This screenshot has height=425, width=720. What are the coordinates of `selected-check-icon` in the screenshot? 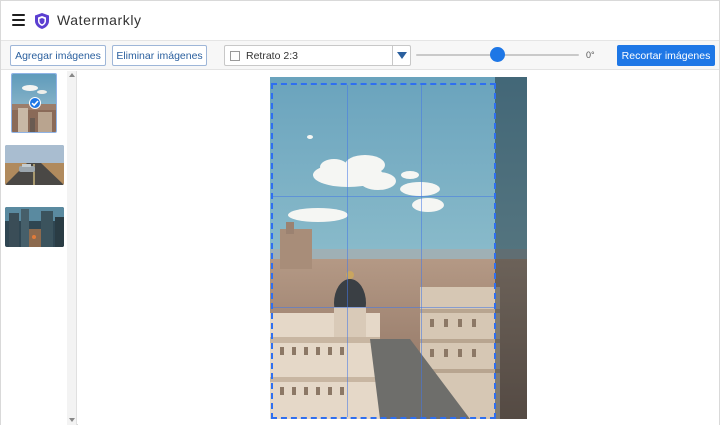 It's located at (35, 103).